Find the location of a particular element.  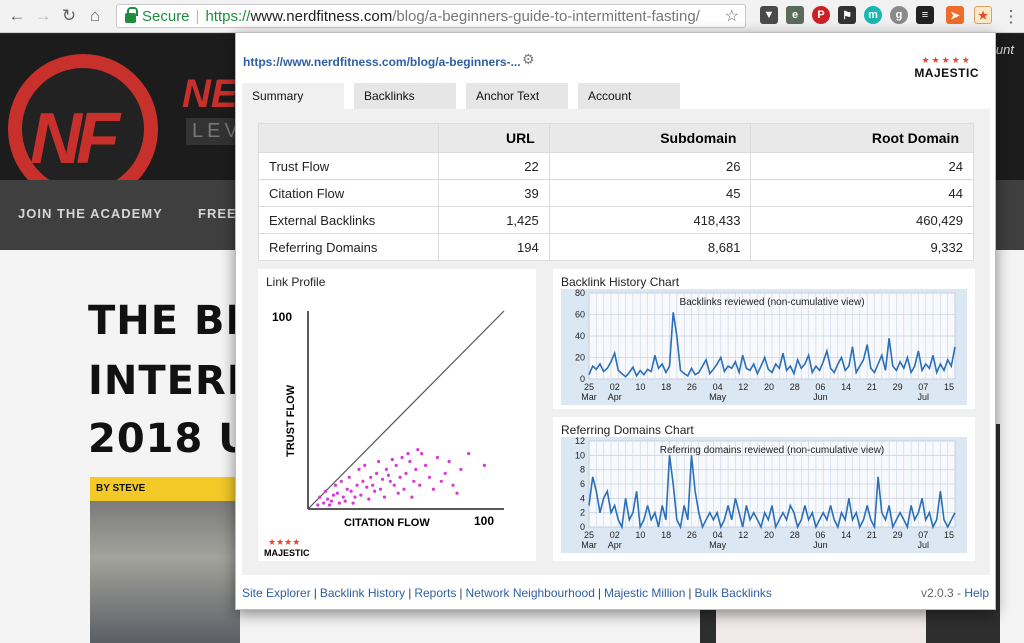

site-logo-letters: NF is located at coordinates (75, 139).